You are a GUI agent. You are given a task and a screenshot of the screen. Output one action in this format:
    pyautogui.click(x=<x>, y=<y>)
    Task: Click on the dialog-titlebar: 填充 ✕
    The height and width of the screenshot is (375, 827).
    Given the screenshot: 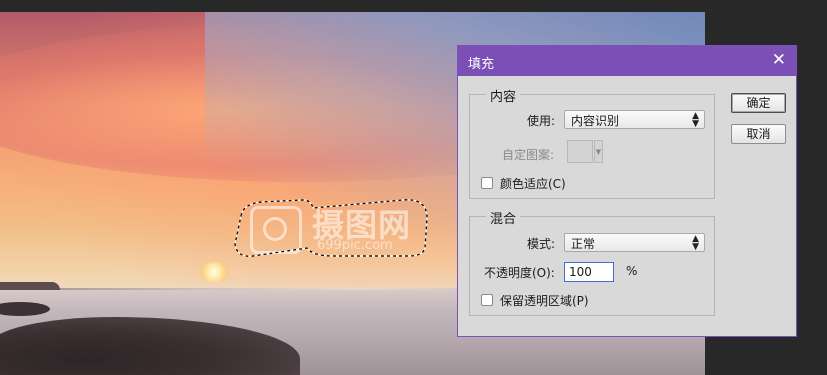 What is the action you would take?
    pyautogui.click(x=627, y=61)
    